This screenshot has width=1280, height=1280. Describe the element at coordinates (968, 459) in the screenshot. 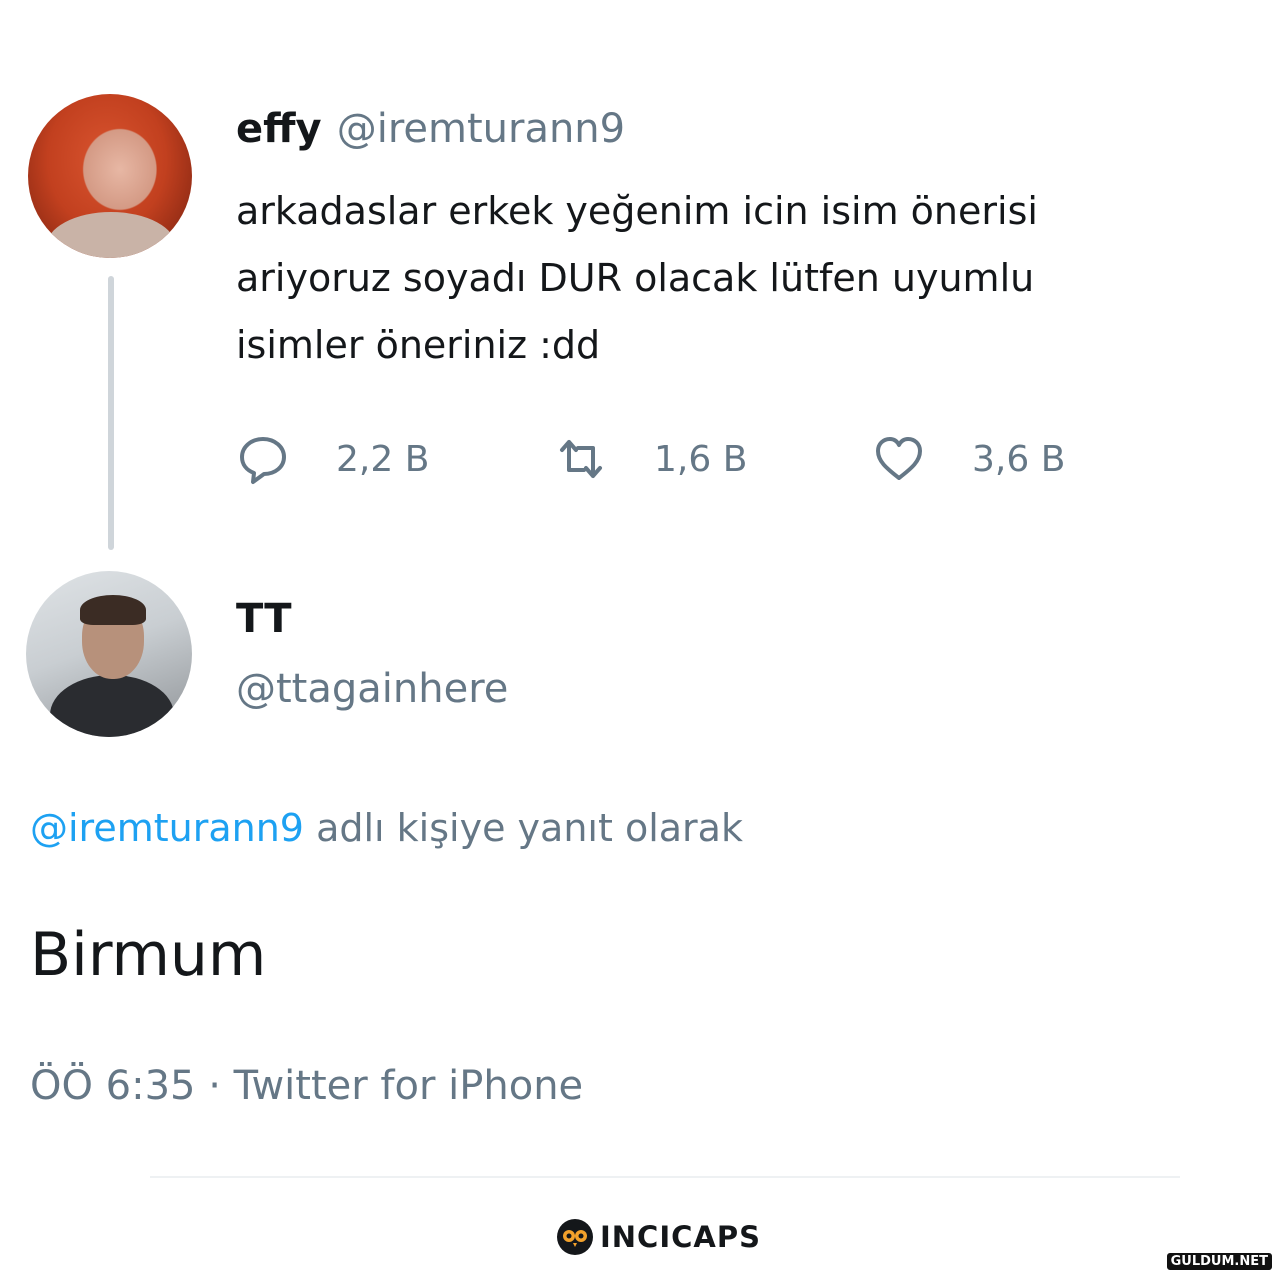

I see `like-action: 3,6 B` at that location.